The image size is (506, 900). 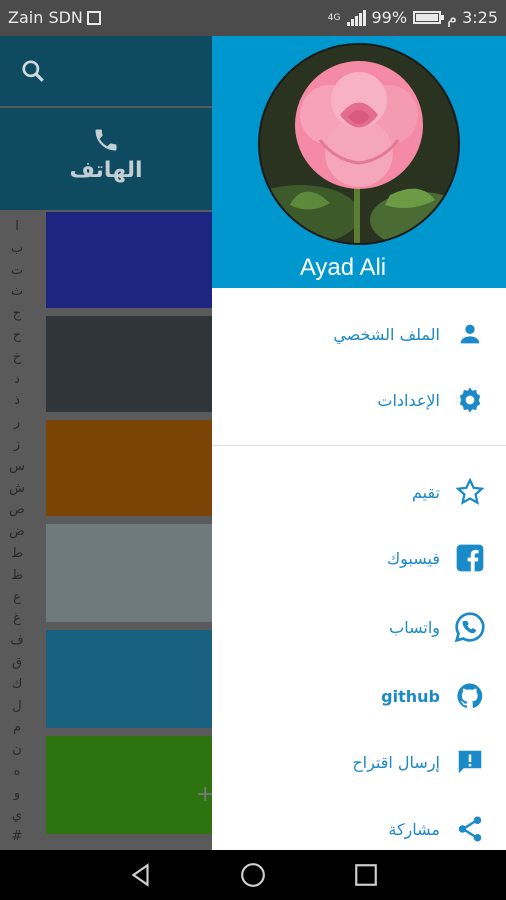 I want to click on app-toolbar, so click(x=106, y=71).